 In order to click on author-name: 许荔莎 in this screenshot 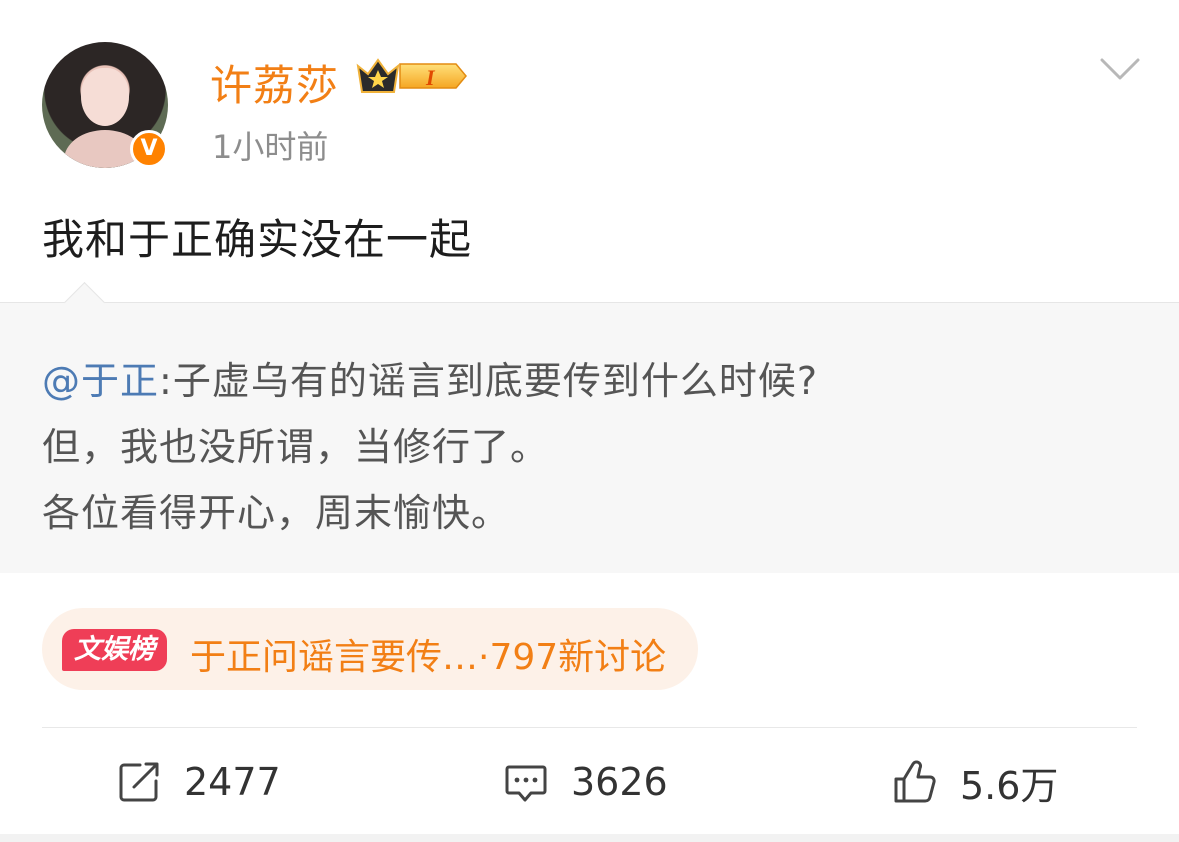, I will do `click(274, 82)`.